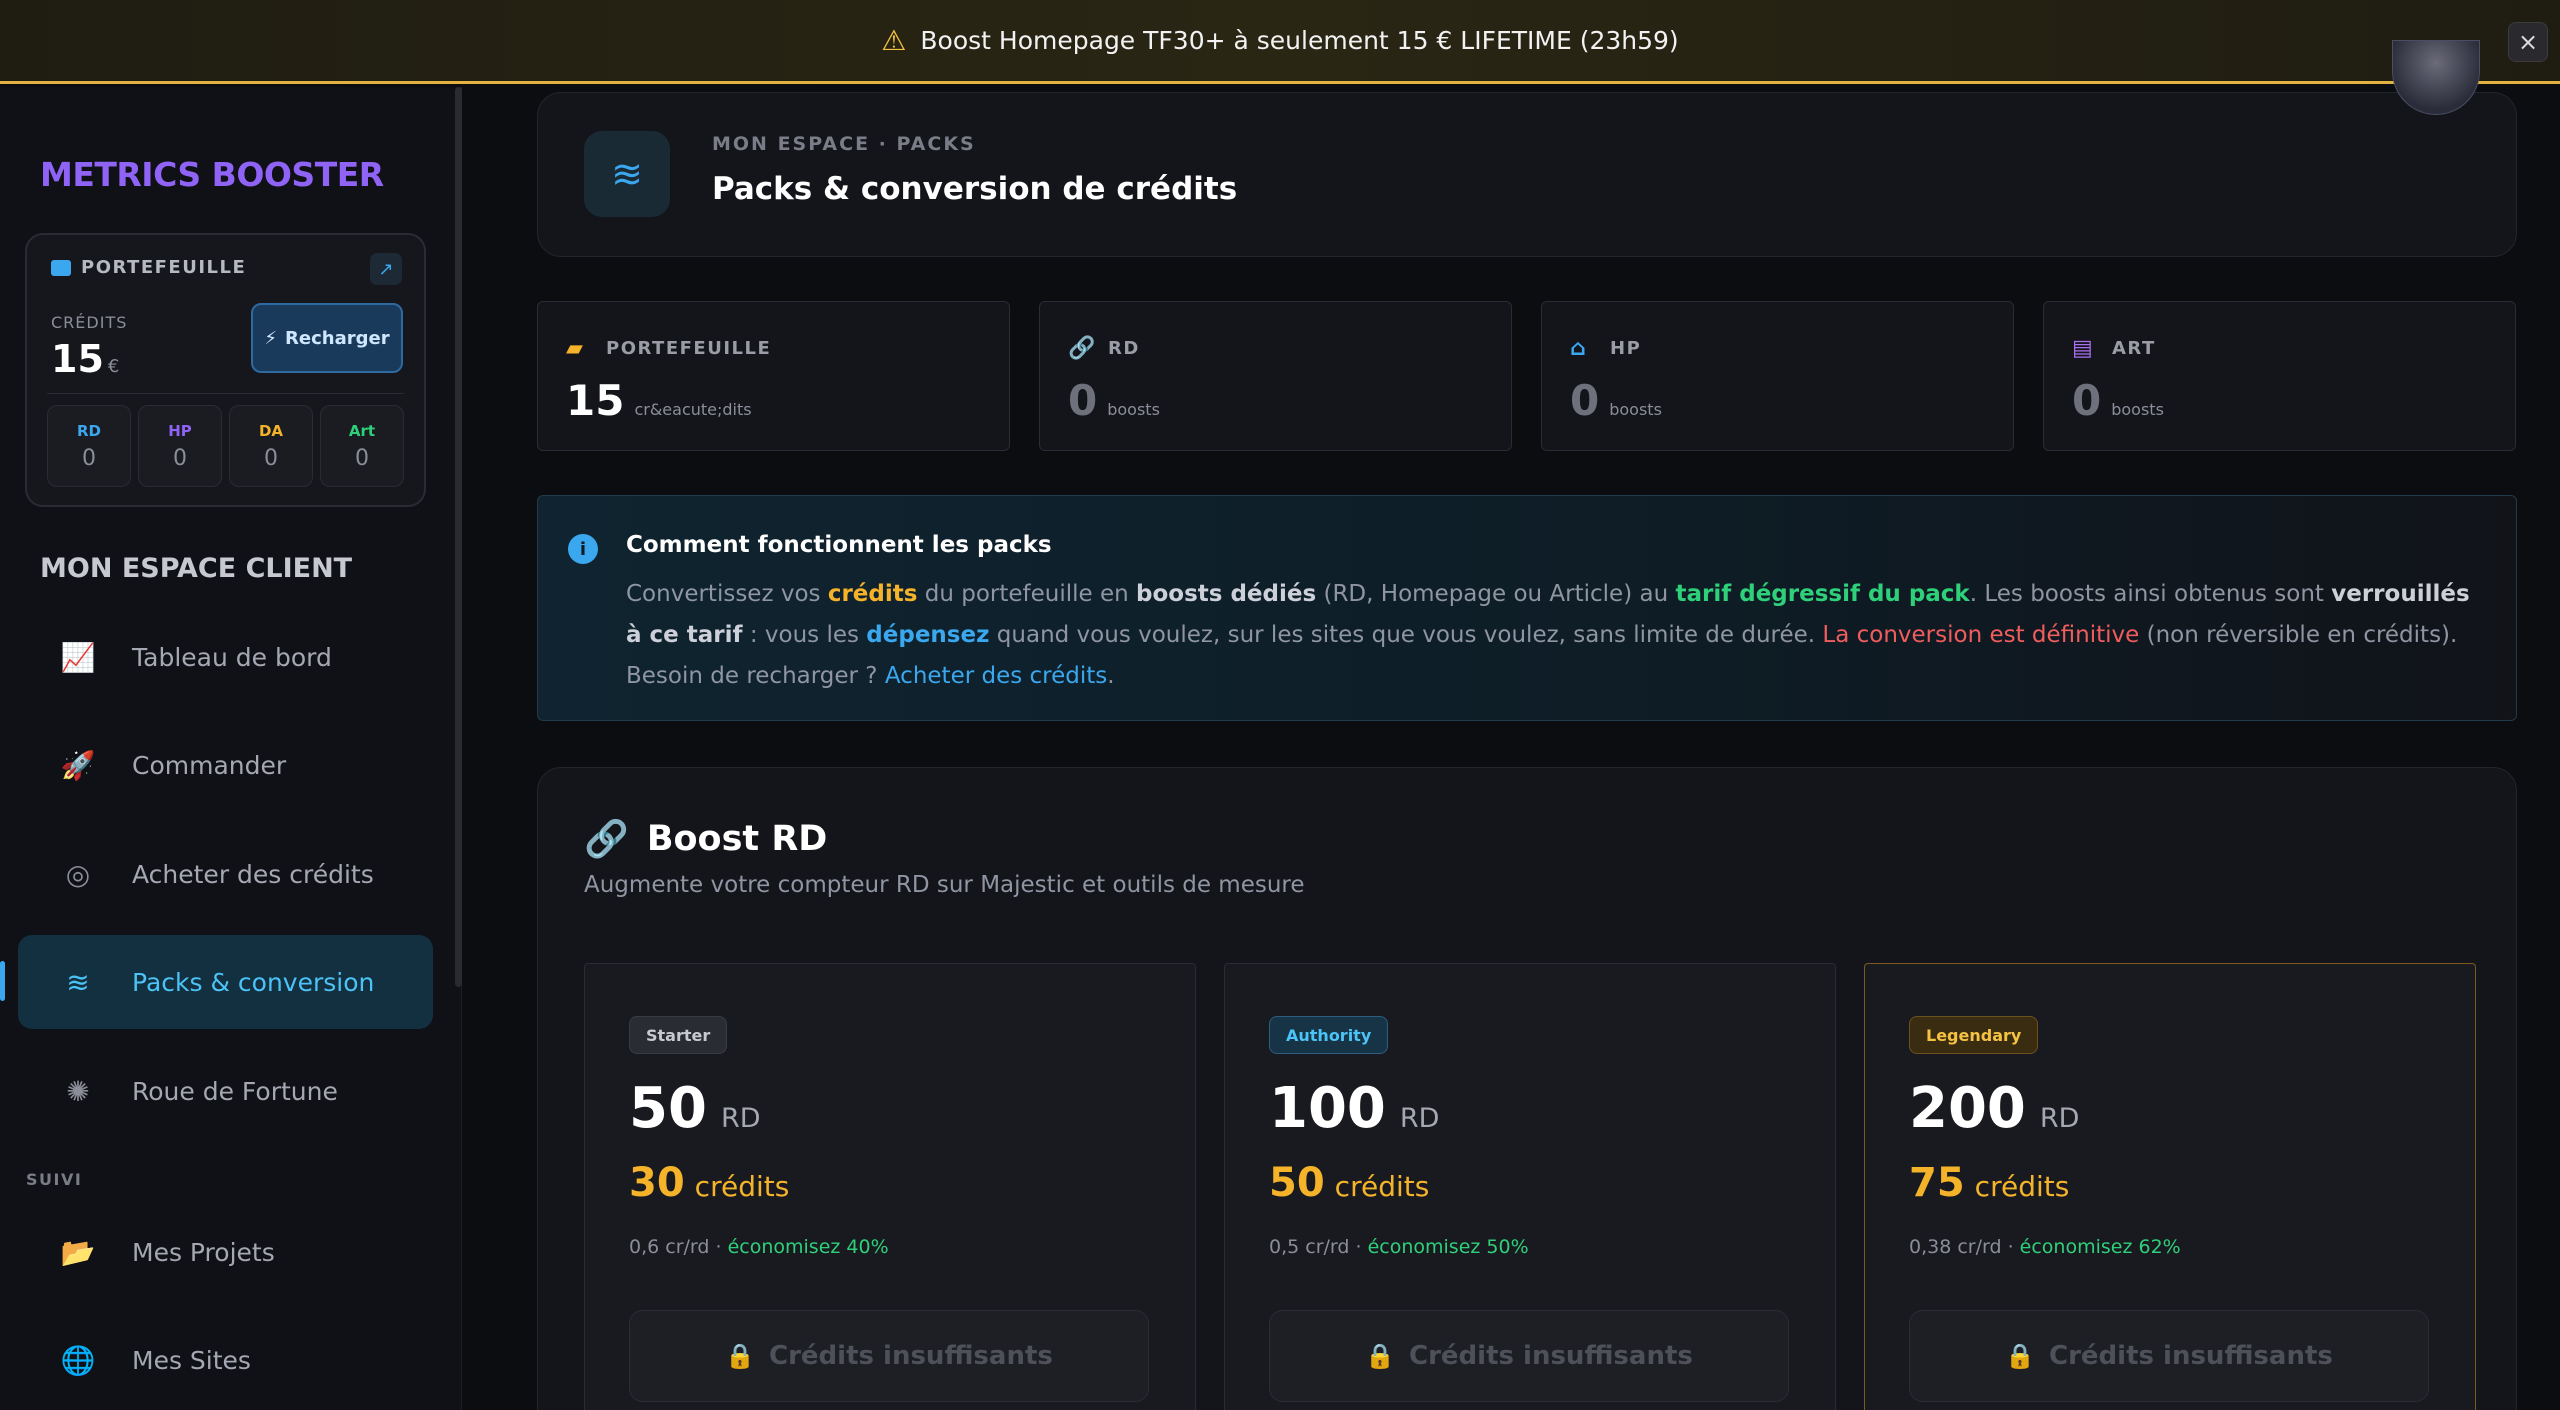 The height and width of the screenshot is (1410, 2560). What do you see at coordinates (839, 545) in the screenshot?
I see `info-title: Comment fonctionnent les packs` at bounding box center [839, 545].